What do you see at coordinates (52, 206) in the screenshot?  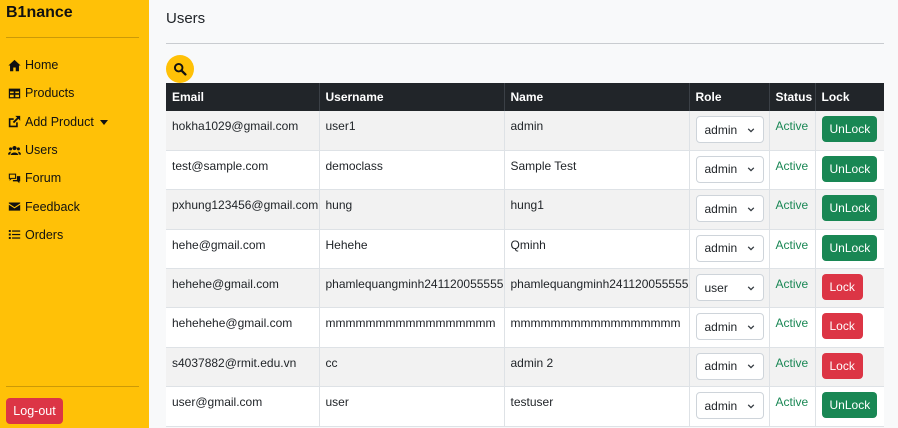 I see `sidebar-item-label: Feedback` at bounding box center [52, 206].